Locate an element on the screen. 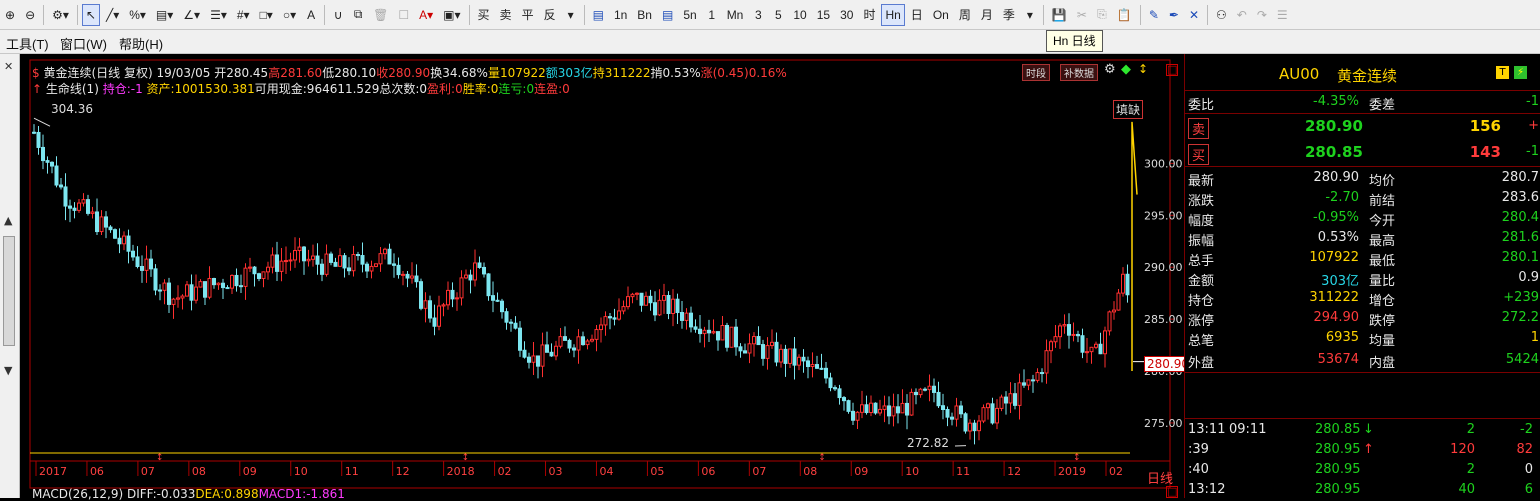 This screenshot has height=501, width=1540. y-tick-label: 295.00 is located at coordinates (1163, 215).